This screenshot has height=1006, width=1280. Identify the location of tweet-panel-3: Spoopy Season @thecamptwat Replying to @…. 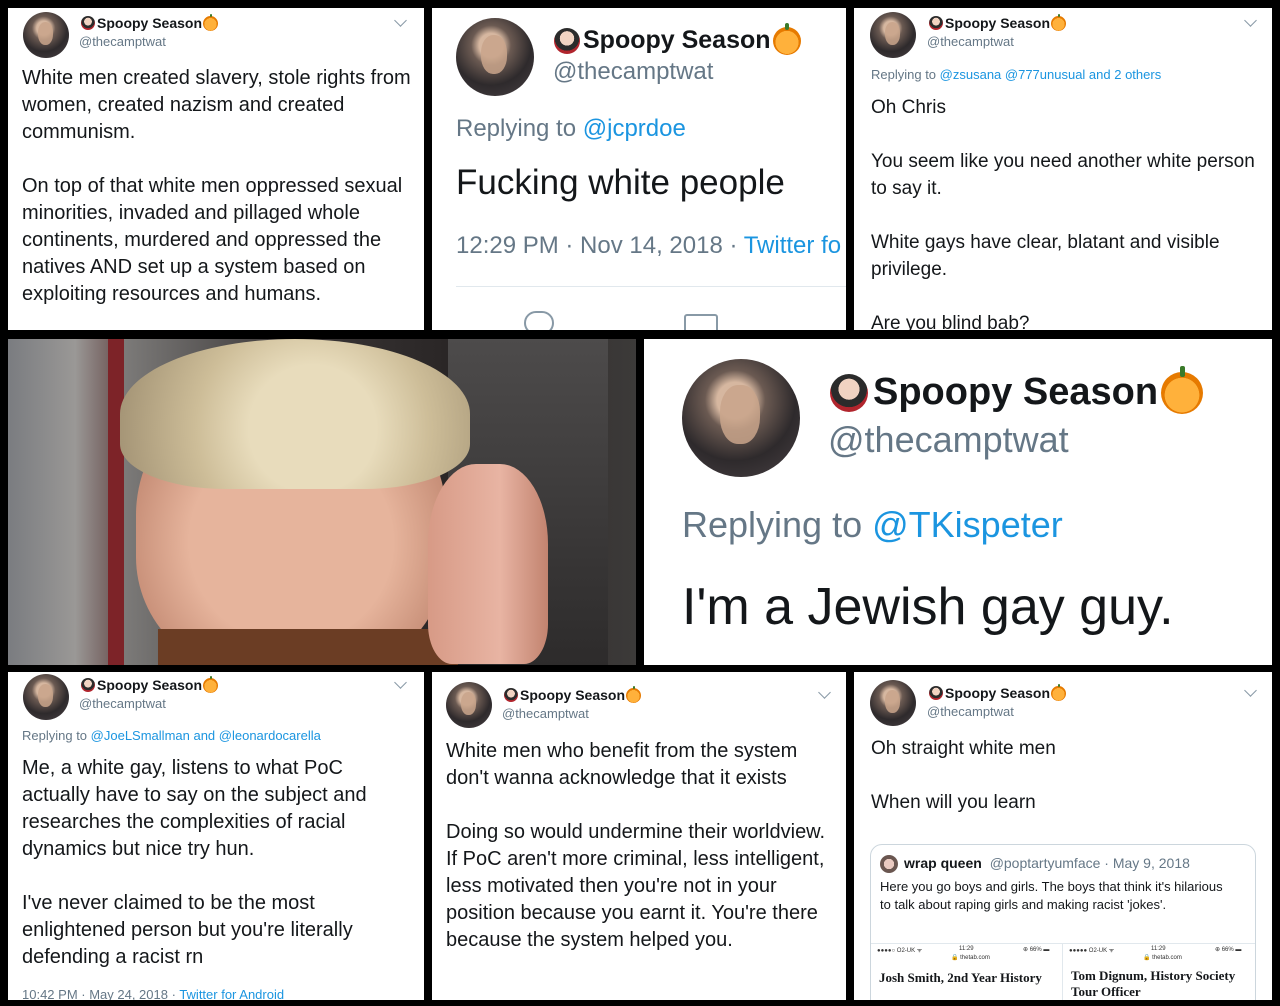
(1063, 169).